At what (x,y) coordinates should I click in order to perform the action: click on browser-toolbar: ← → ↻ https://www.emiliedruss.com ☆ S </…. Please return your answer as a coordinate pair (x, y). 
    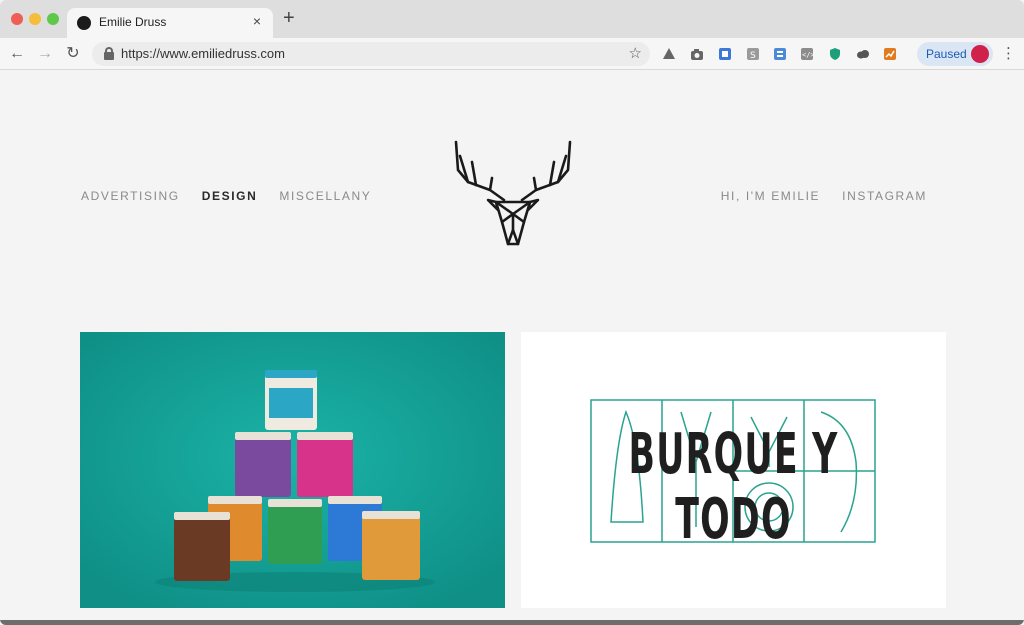
    Looking at the image, I should click on (512, 54).